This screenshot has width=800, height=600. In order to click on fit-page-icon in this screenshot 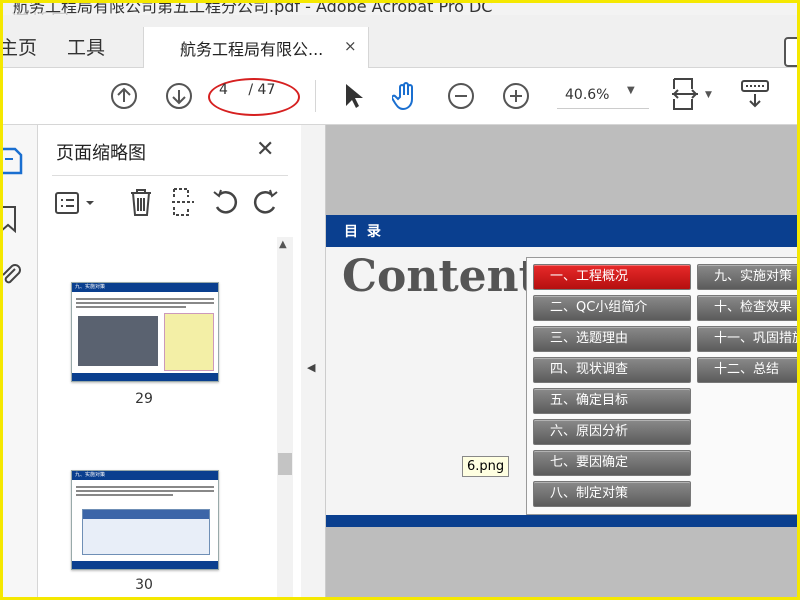, I will do `click(685, 94)`.